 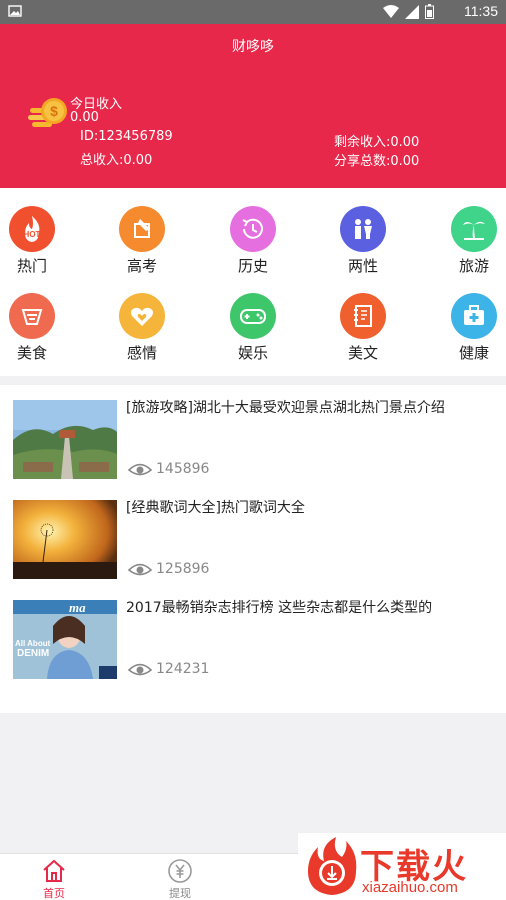 What do you see at coordinates (253, 316) in the screenshot?
I see `gamepad-icon` at bounding box center [253, 316].